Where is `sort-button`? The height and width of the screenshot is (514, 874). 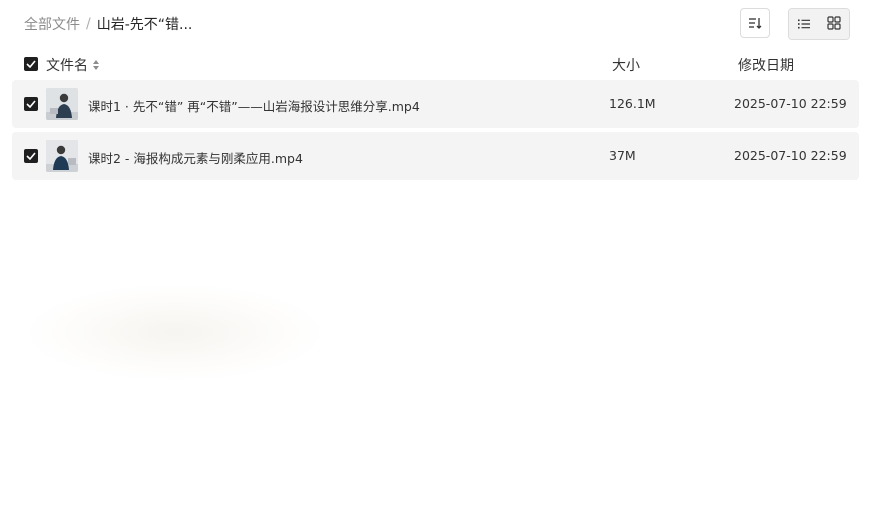 sort-button is located at coordinates (755, 23).